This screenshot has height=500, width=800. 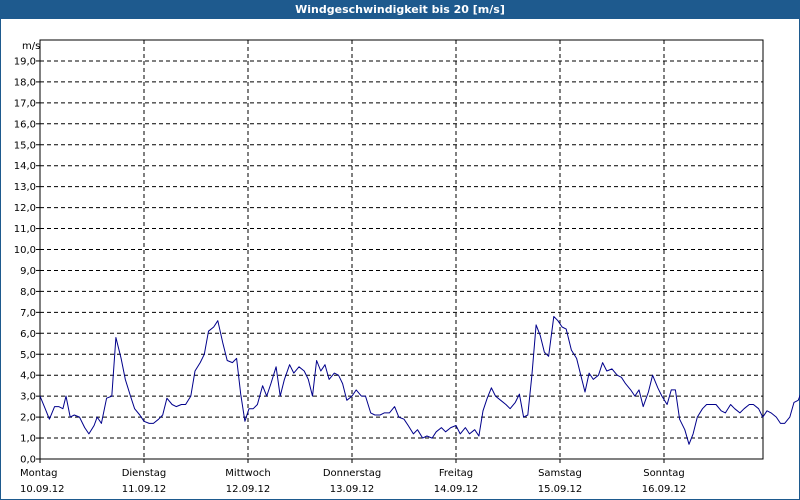 What do you see at coordinates (28, 418) in the screenshot?
I see `y-tick-label: 2,0` at bounding box center [28, 418].